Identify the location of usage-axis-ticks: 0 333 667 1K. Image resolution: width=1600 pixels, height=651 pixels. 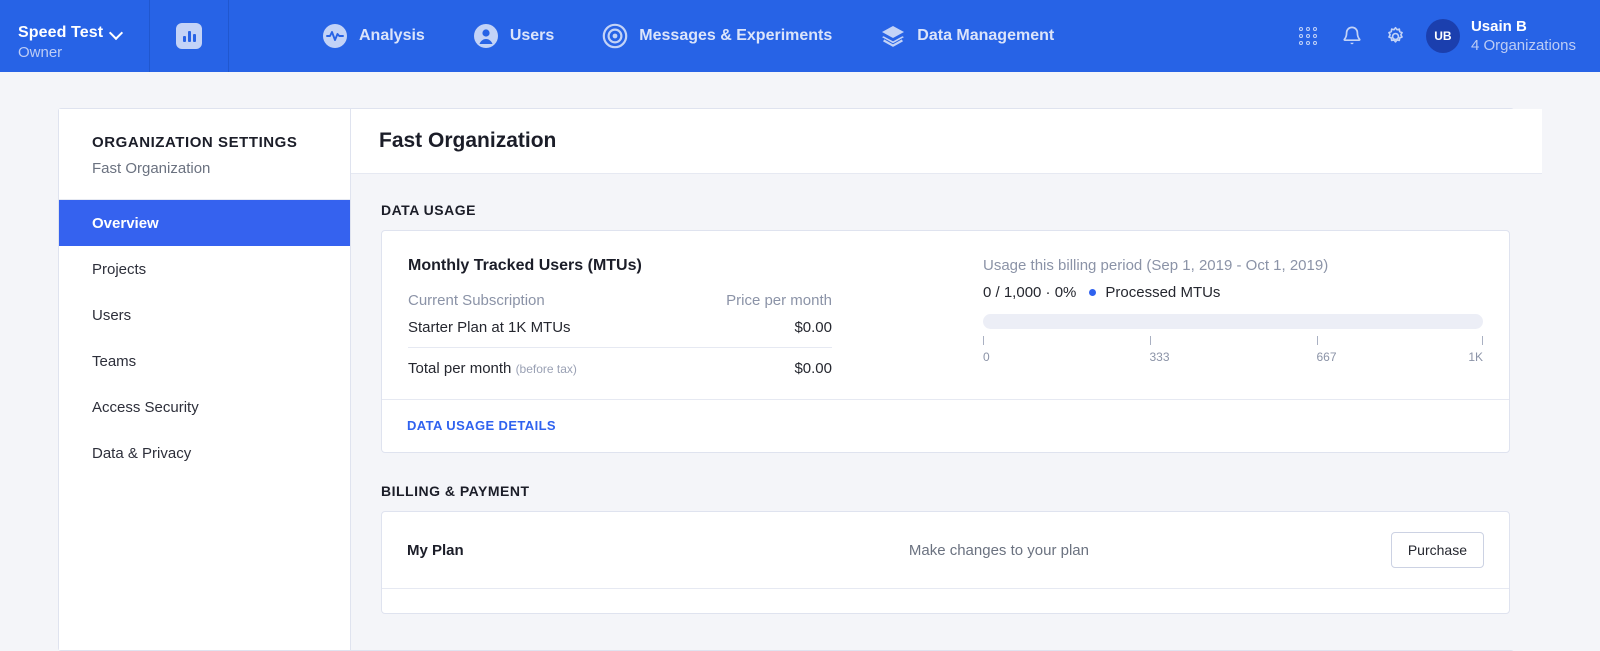
(1233, 352).